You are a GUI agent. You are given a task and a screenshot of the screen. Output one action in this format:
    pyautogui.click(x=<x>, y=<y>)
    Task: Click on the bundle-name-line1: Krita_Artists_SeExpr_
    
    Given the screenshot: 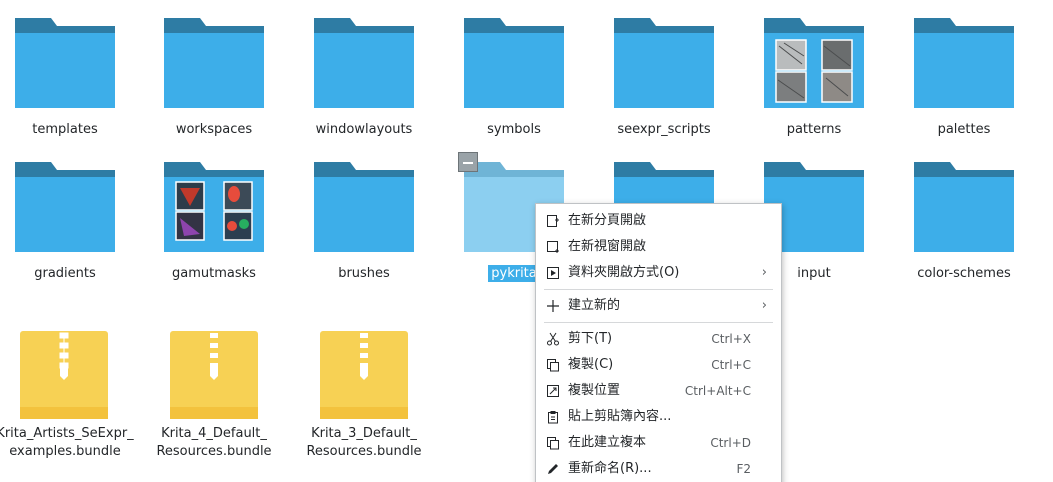 What is the action you would take?
    pyautogui.click(x=67, y=433)
    